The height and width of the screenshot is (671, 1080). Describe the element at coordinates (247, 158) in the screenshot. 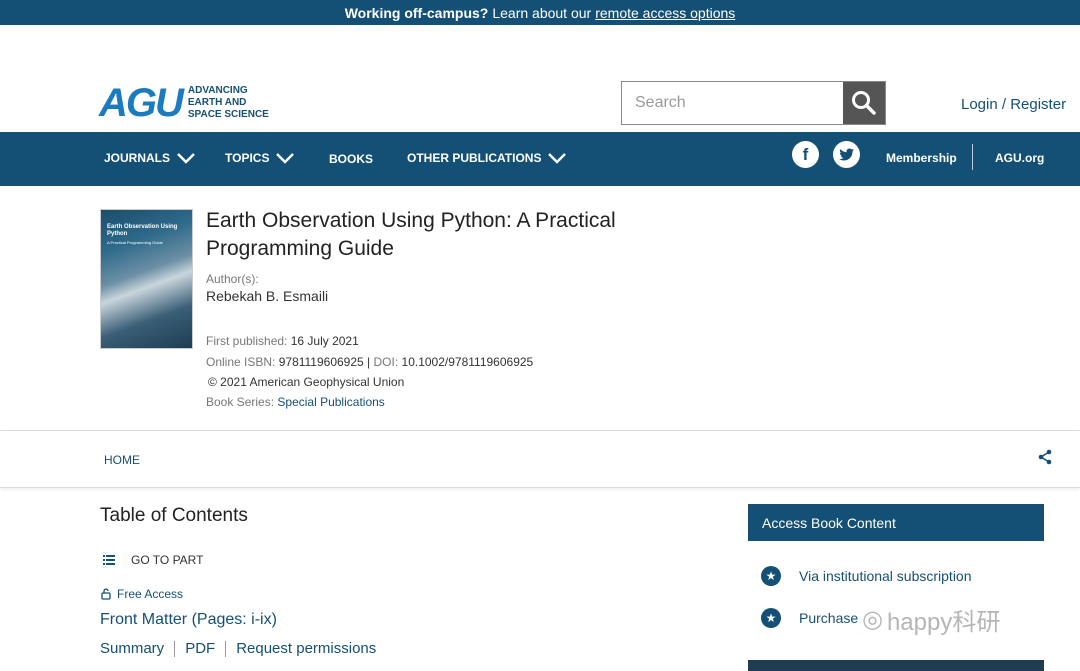

I see `nav-topics-label: TOPICS` at that location.